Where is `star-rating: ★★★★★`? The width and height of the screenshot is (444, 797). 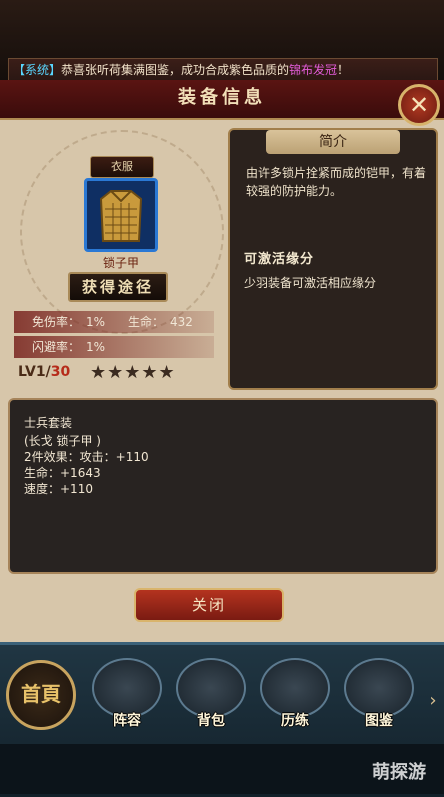 star-rating: ★★★★★ is located at coordinates (133, 372).